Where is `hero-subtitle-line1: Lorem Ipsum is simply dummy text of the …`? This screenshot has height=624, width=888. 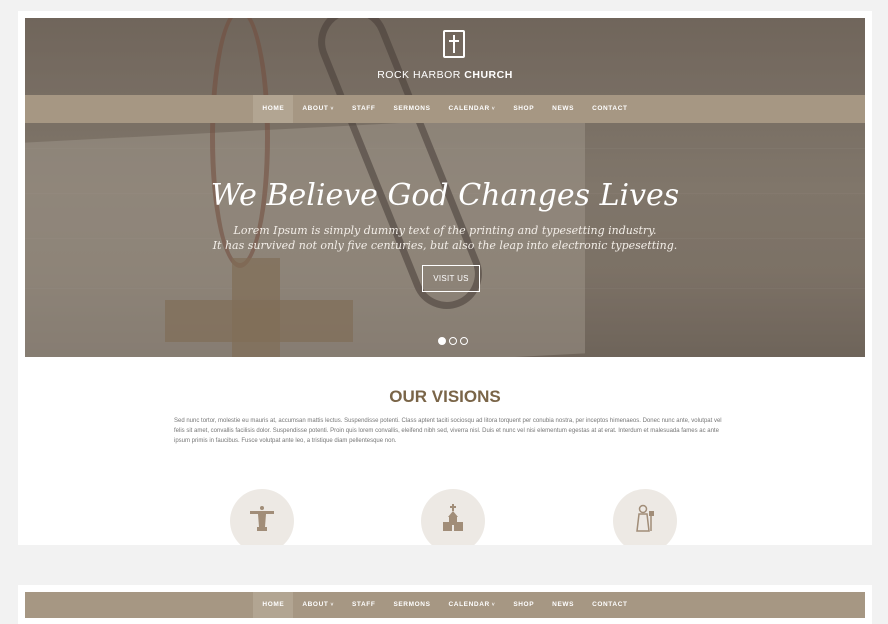
hero-subtitle-line1: Lorem Ipsum is simply dummy text of the … is located at coordinates (445, 230).